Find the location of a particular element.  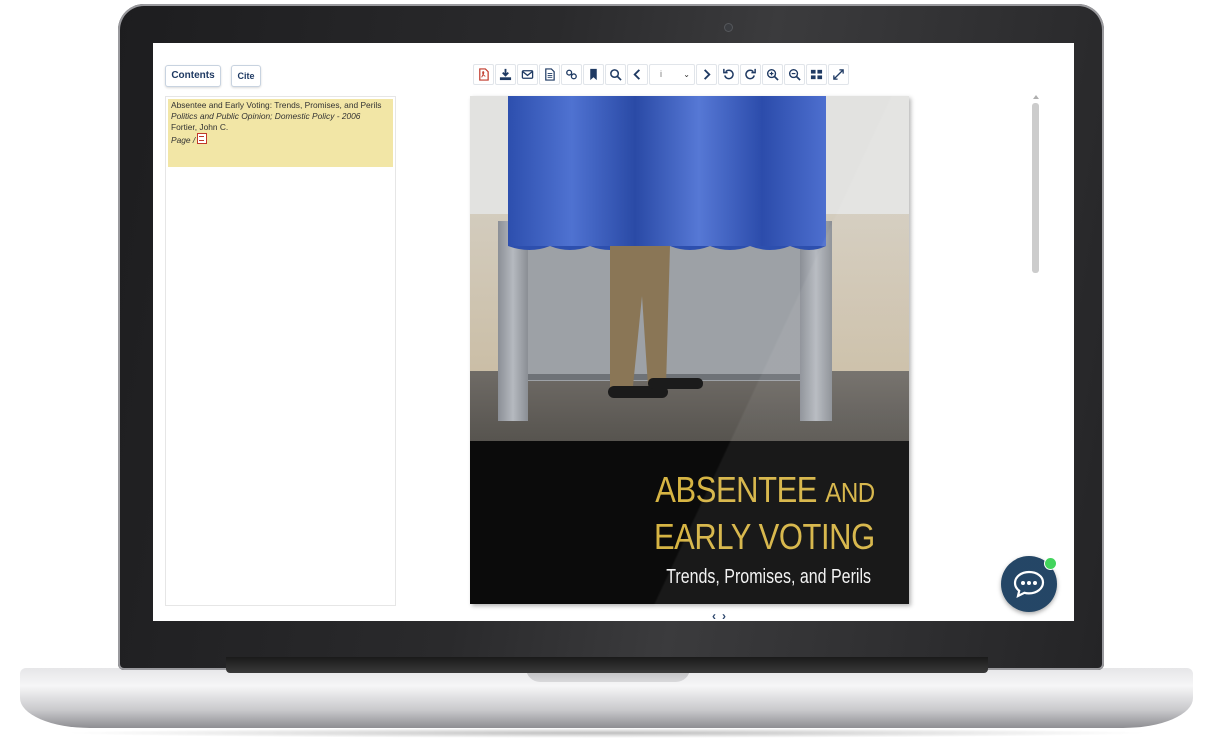

rotate-right-icon is located at coordinates (750, 73).